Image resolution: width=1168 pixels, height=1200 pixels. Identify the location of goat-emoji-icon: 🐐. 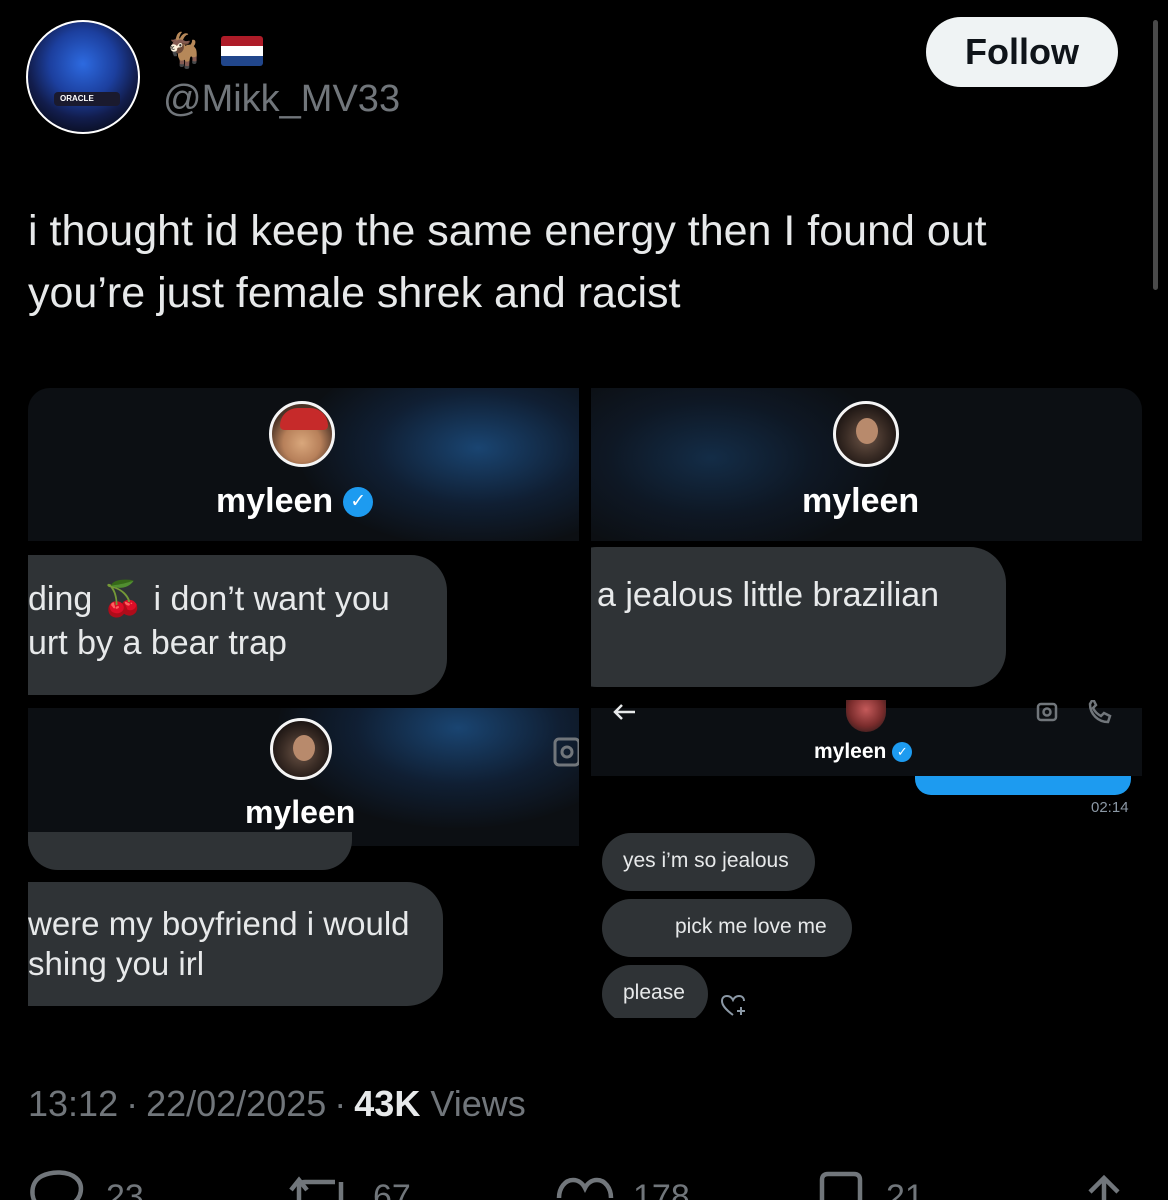
(184, 51).